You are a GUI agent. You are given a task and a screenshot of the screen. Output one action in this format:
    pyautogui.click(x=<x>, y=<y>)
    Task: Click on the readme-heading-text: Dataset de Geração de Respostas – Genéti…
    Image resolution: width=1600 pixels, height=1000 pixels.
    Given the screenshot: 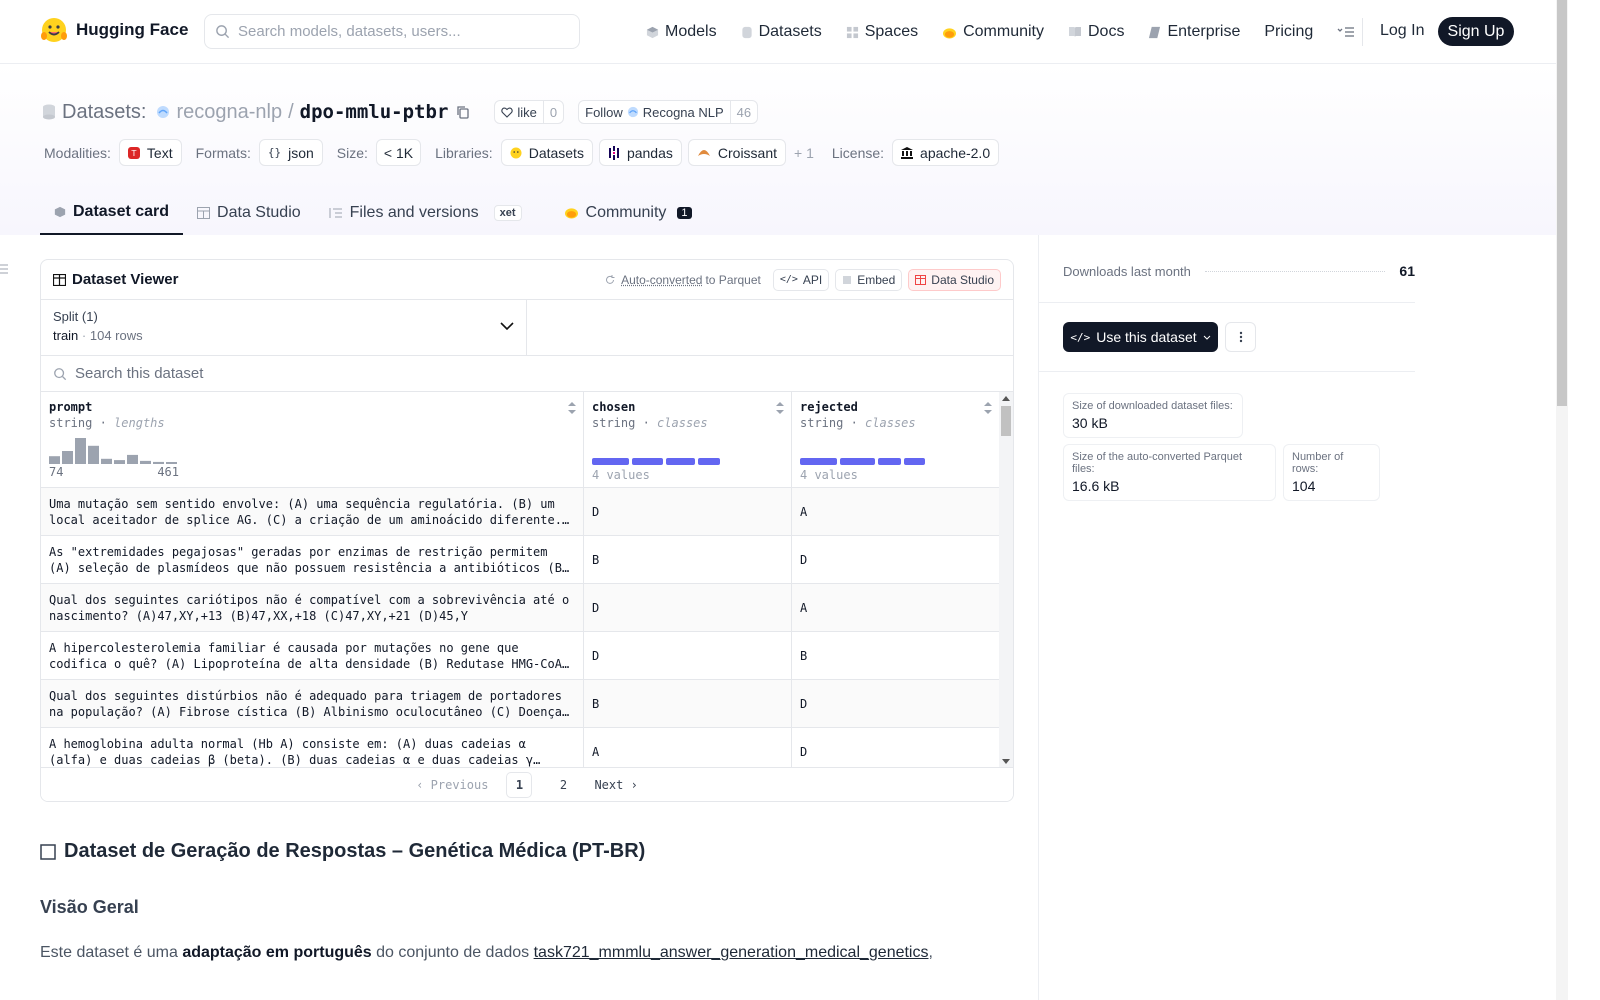 What is the action you would take?
    pyautogui.click(x=355, y=851)
    